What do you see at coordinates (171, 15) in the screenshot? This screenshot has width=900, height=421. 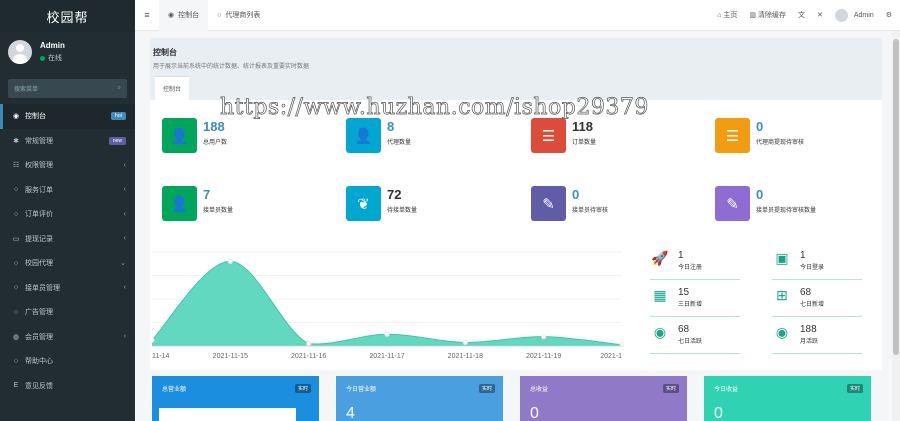 I see `dashboard-icon: ◉` at bounding box center [171, 15].